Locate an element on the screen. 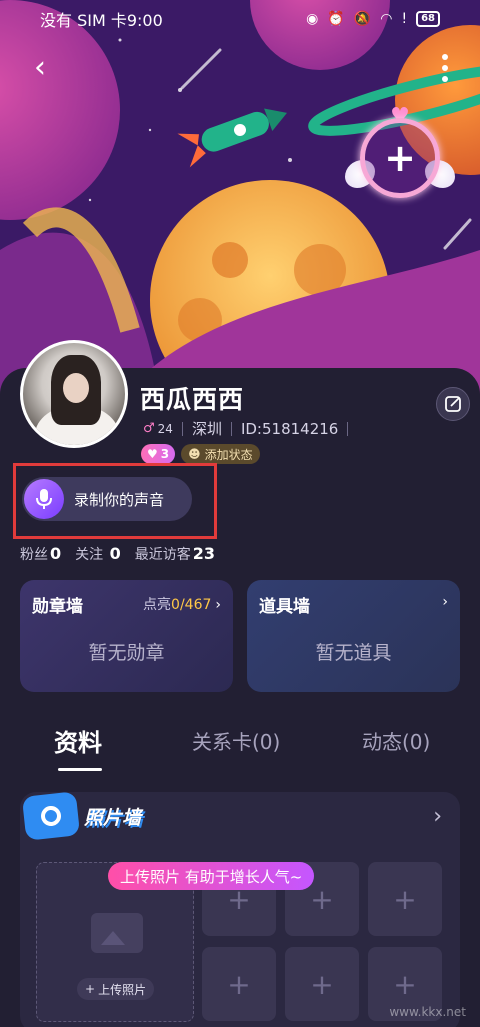 The image size is (480, 1027). more-vertical-icon is located at coordinates (445, 68).